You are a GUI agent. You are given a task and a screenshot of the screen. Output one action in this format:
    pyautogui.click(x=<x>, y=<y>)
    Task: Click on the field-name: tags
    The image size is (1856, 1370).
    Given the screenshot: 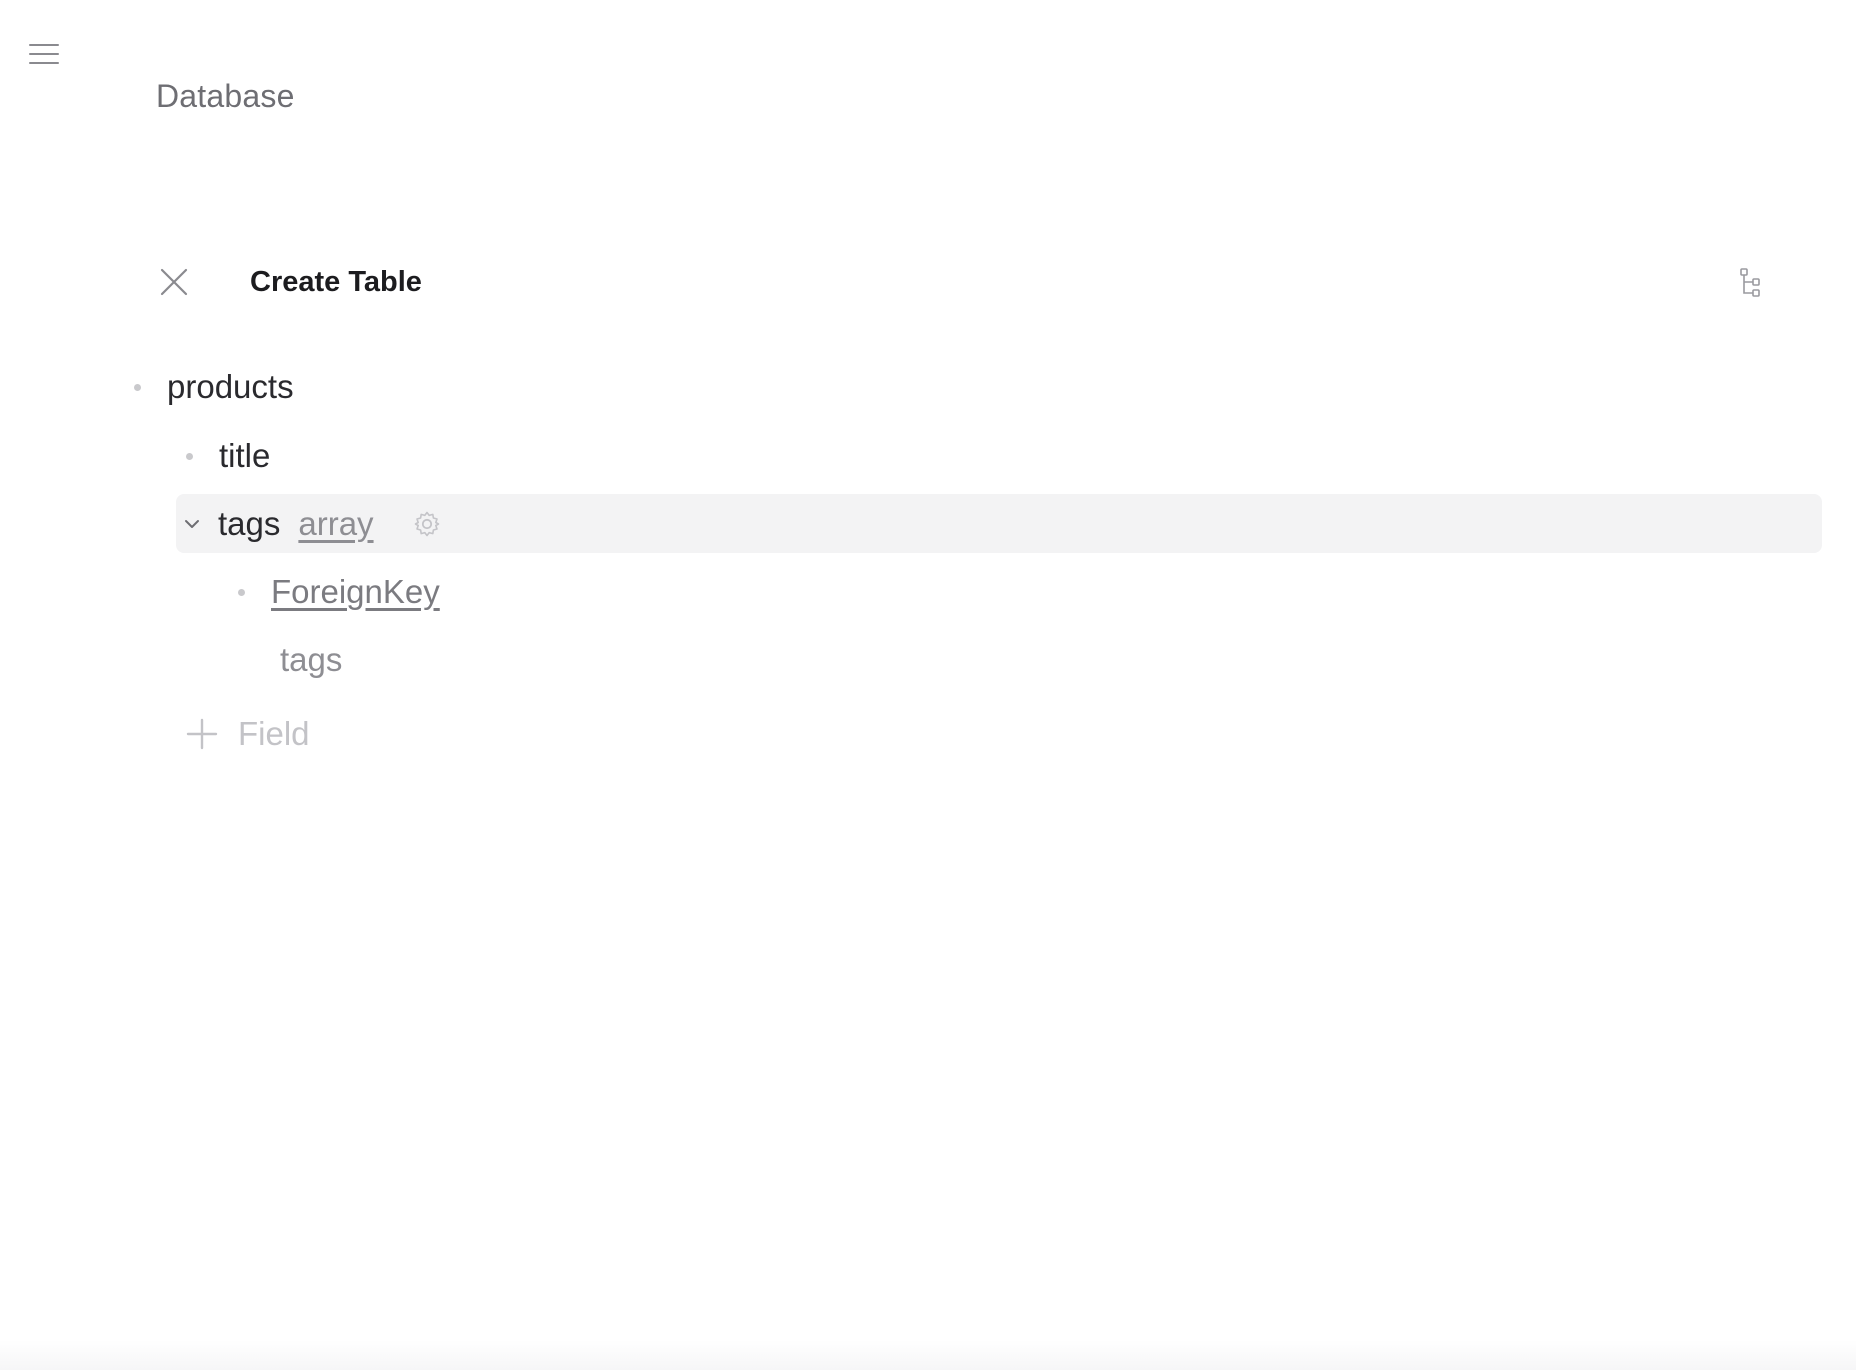 What is the action you would take?
    pyautogui.click(x=249, y=523)
    